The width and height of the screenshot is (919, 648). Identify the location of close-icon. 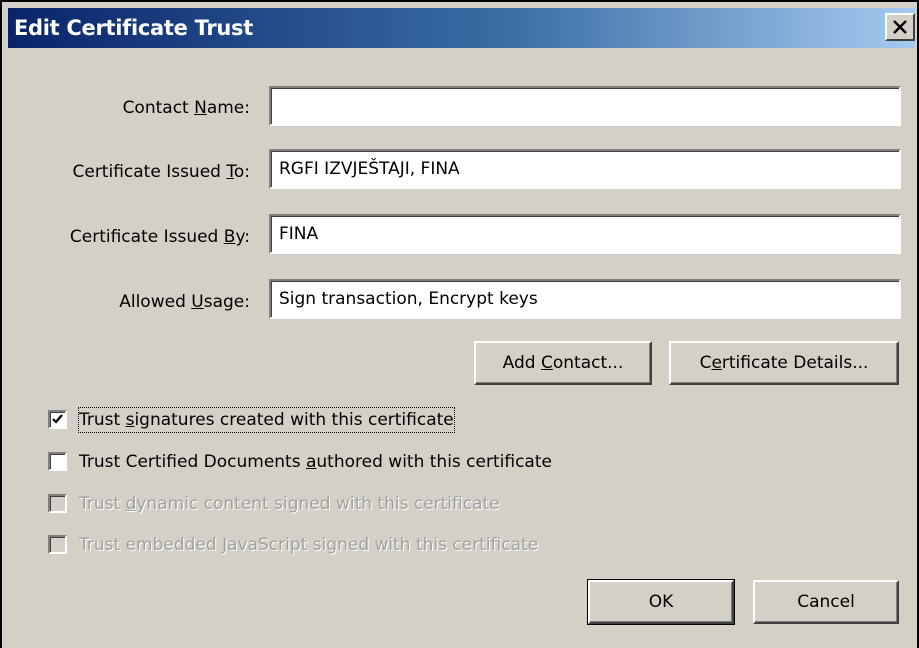
(900, 27).